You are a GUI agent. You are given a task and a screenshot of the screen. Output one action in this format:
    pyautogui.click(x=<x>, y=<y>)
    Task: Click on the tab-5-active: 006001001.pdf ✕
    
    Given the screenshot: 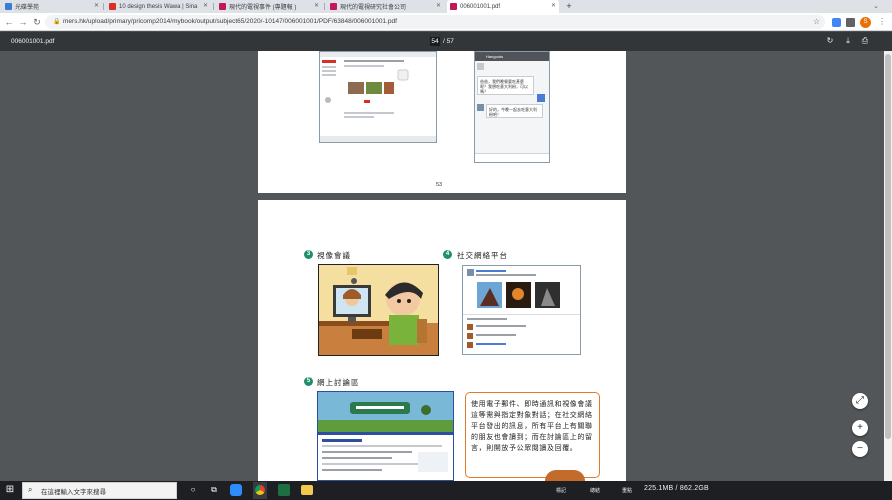 What is the action you would take?
    pyautogui.click(x=503, y=6)
    